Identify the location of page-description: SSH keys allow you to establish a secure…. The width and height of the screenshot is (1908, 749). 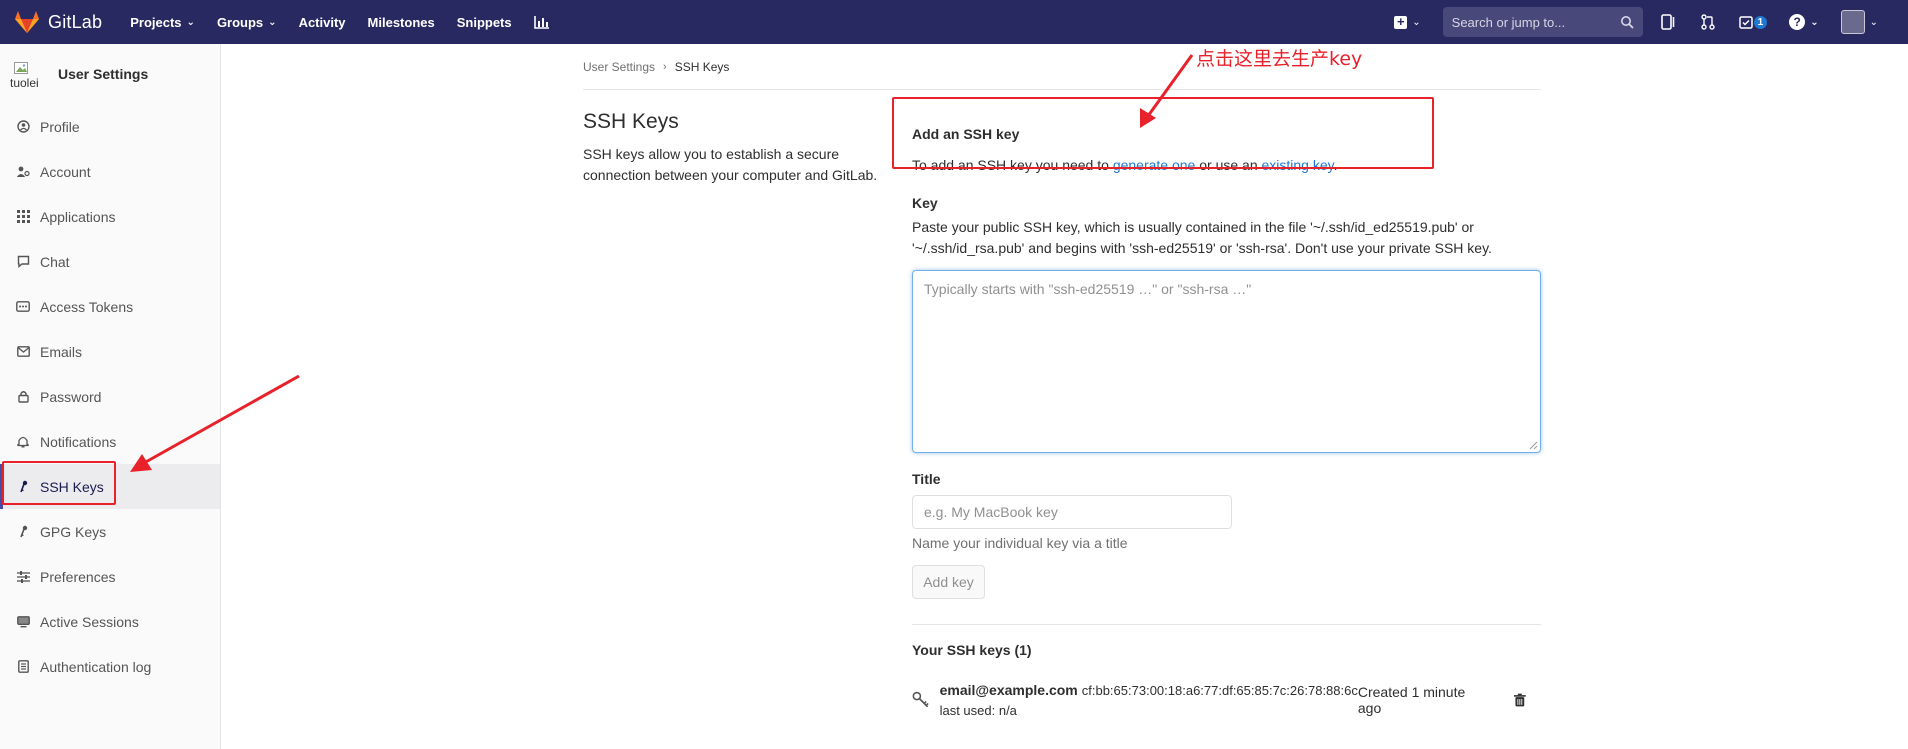
(730, 164).